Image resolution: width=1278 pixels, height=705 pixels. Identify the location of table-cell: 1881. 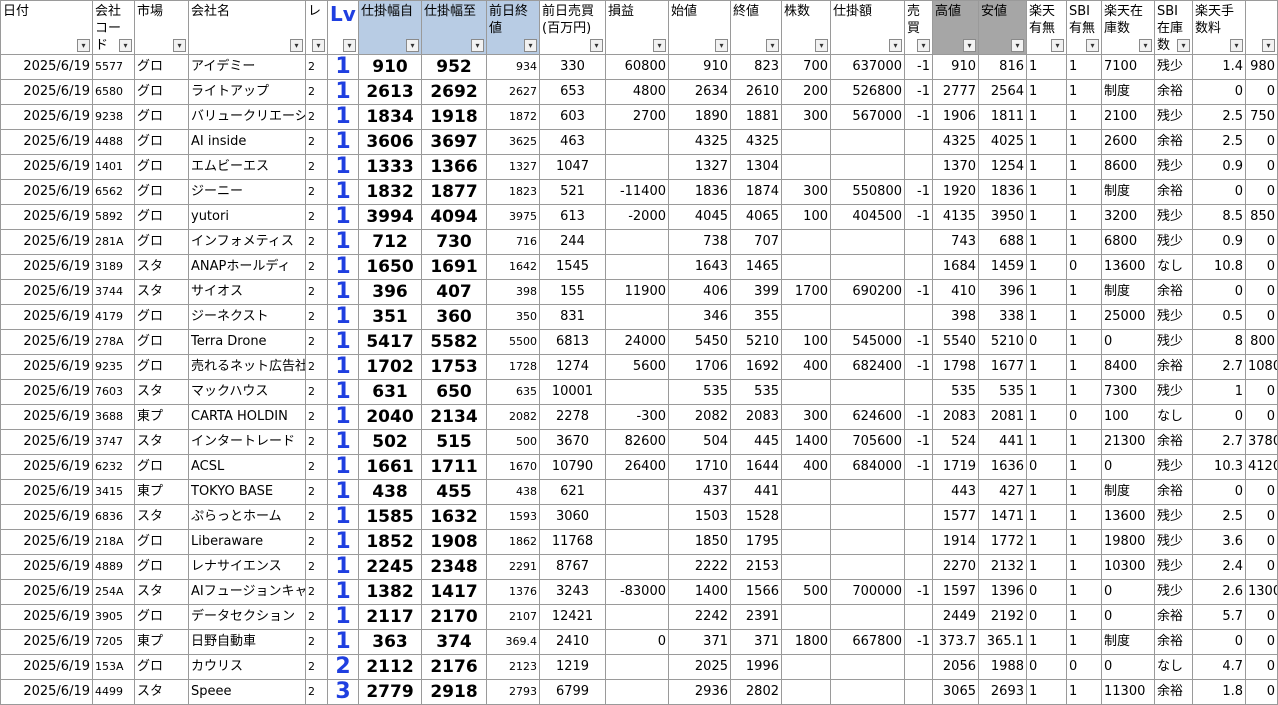
(756, 117).